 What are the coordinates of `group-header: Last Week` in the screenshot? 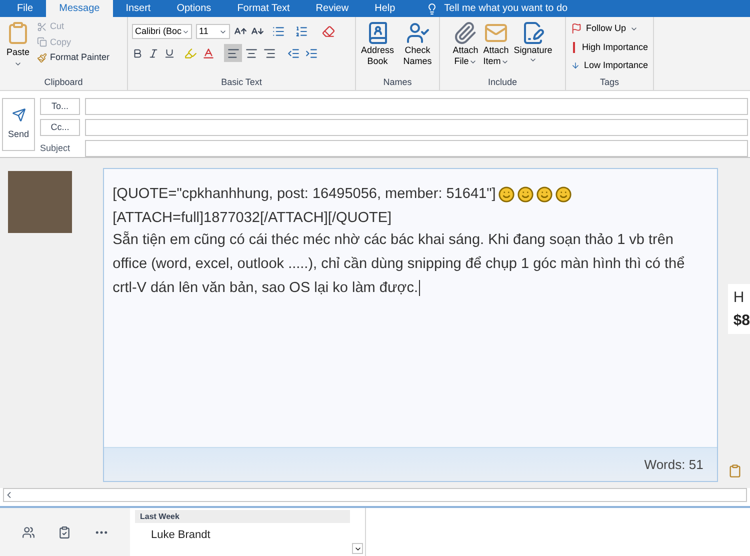 It's located at (242, 516).